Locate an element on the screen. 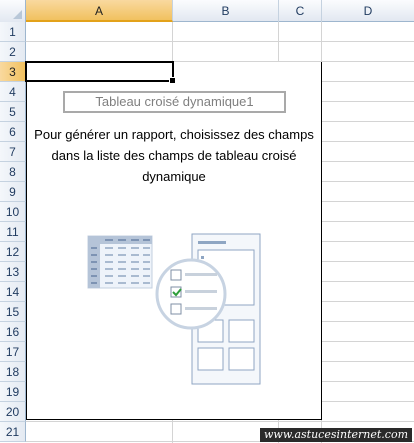  row-header-11: 11 is located at coordinates (13, 232).